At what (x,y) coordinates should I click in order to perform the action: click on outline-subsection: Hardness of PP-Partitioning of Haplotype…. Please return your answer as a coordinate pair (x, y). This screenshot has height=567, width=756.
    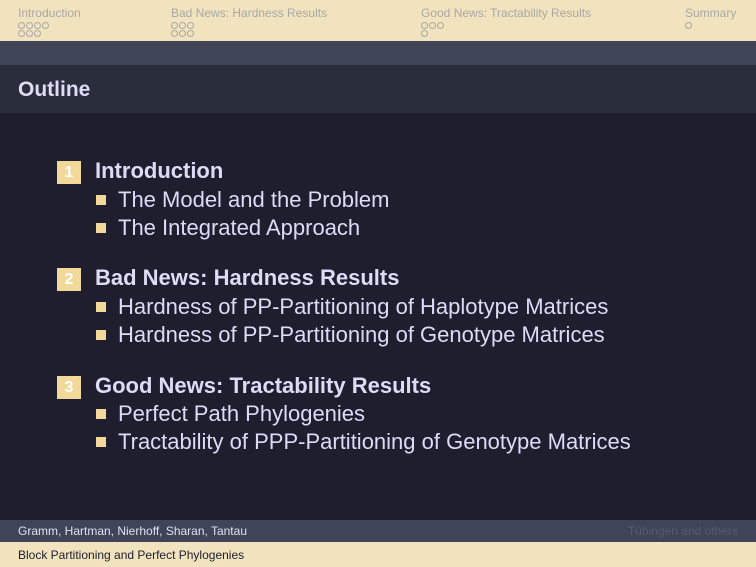
    Looking at the image, I should click on (352, 307).